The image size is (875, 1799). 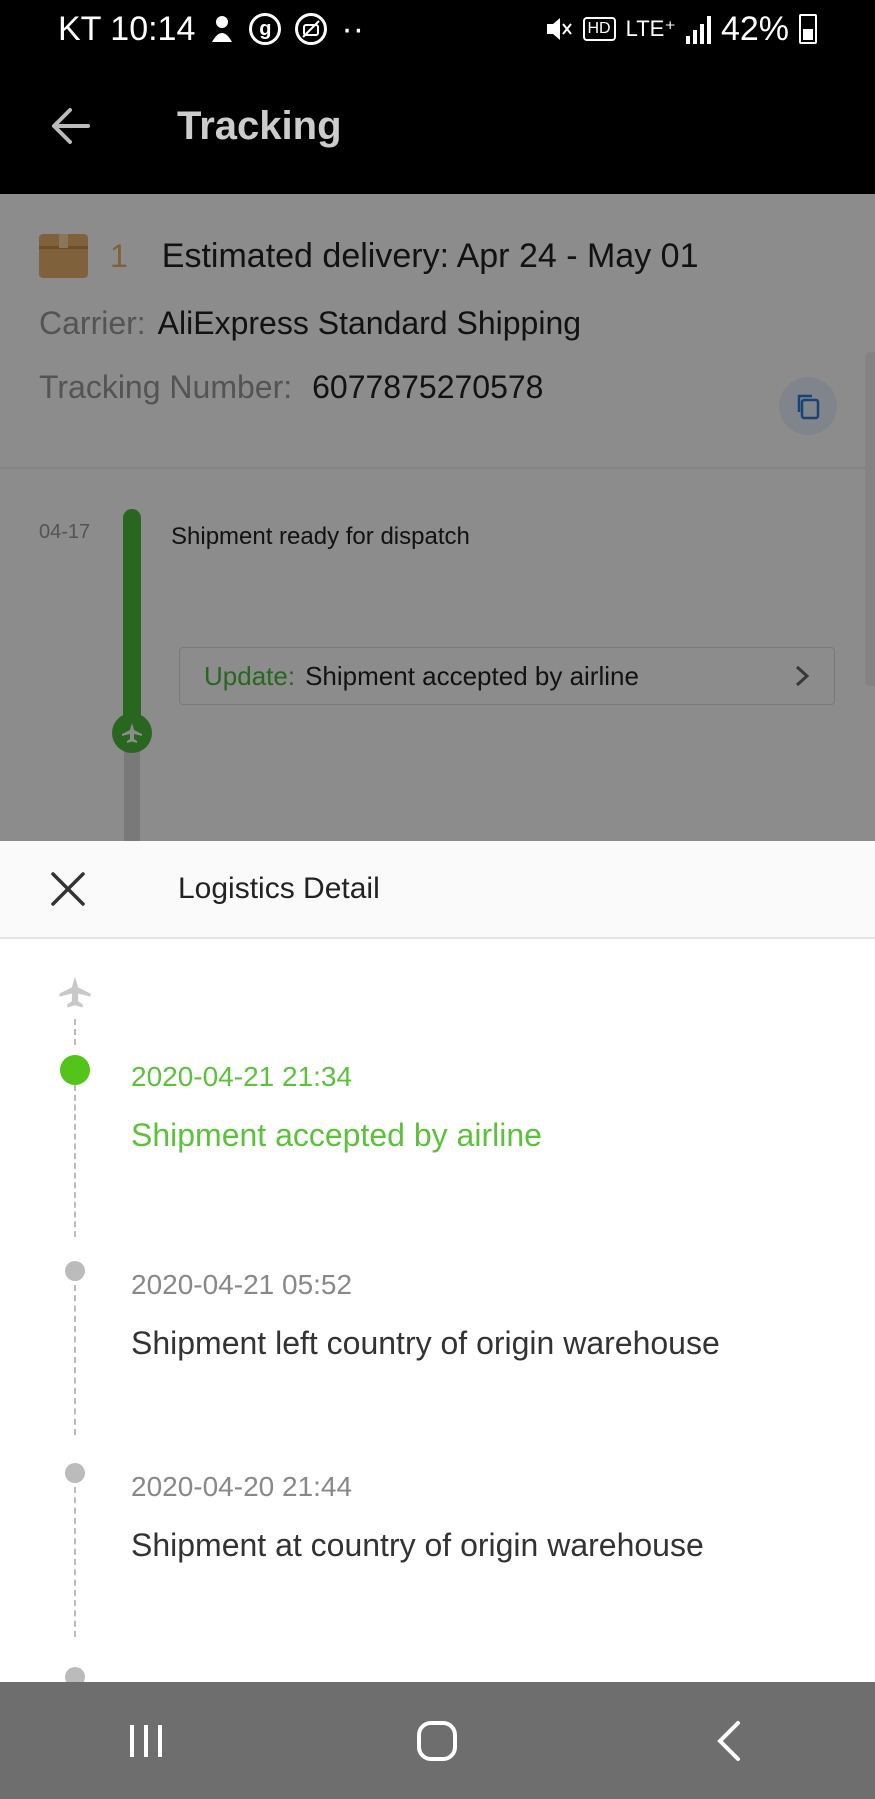 I want to click on hd-icon: HD, so click(x=599, y=29).